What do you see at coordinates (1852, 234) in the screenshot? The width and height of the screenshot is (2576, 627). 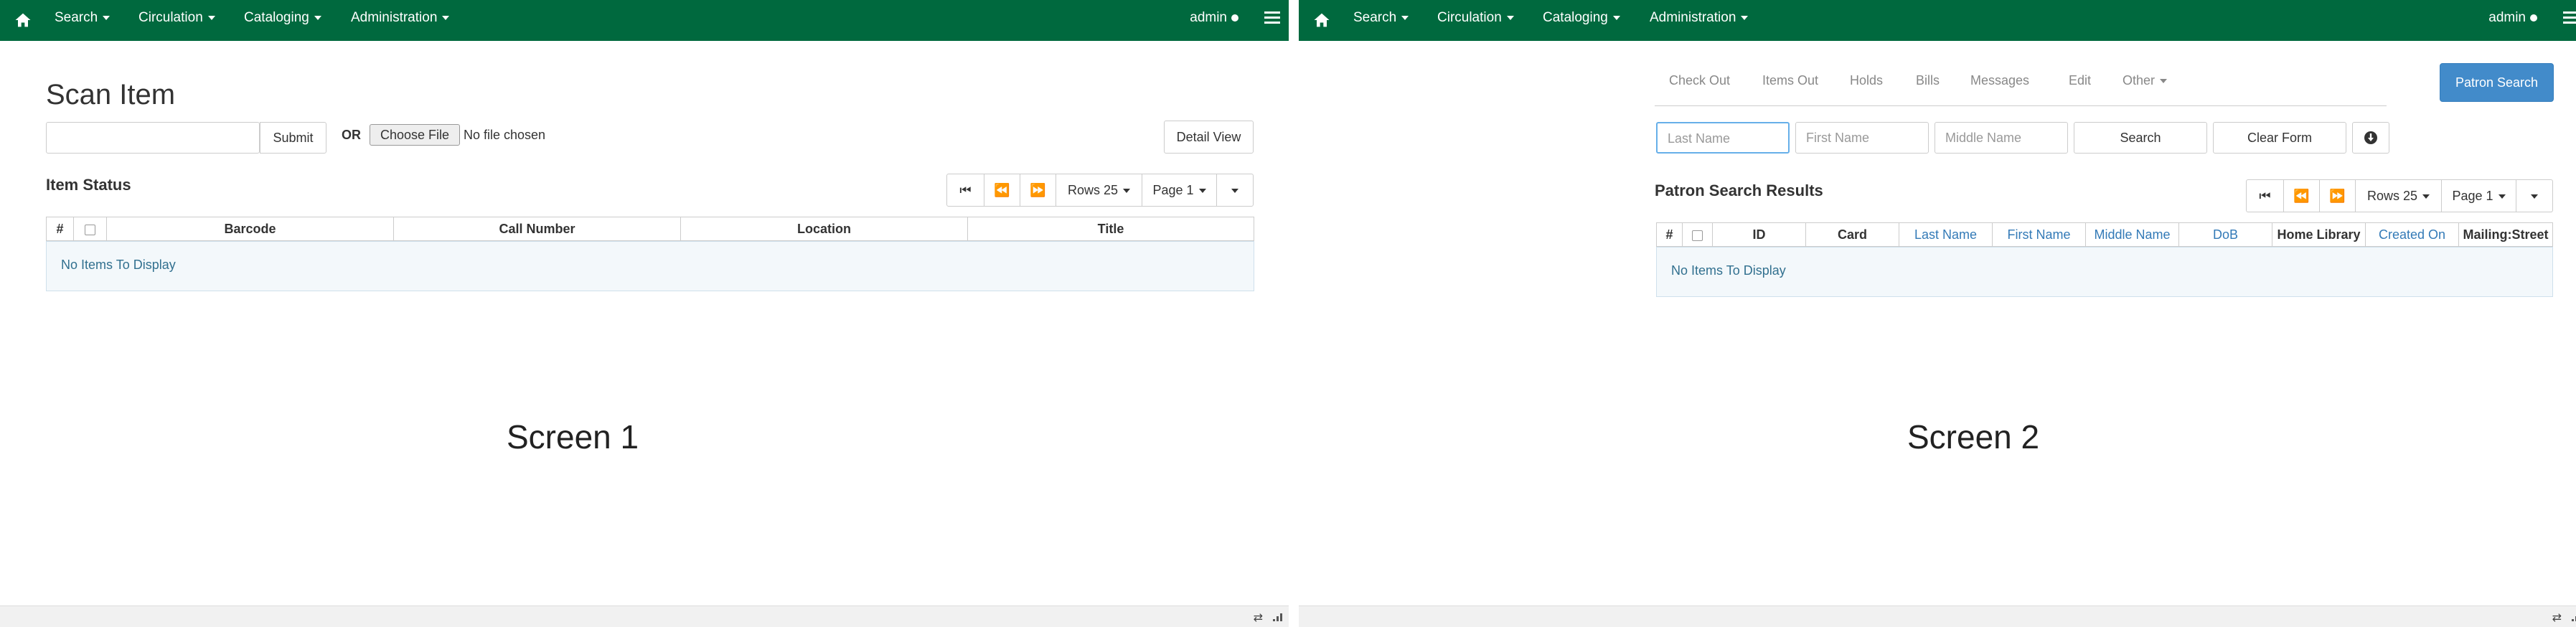 I see `column-card: Card` at bounding box center [1852, 234].